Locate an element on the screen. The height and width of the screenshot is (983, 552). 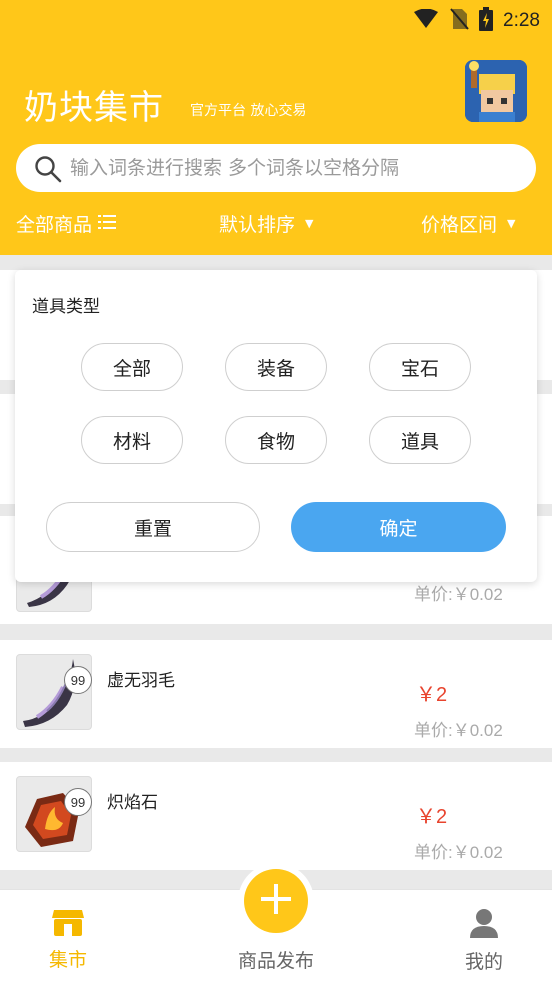
chip-food: 食物 is located at coordinates (276, 440).